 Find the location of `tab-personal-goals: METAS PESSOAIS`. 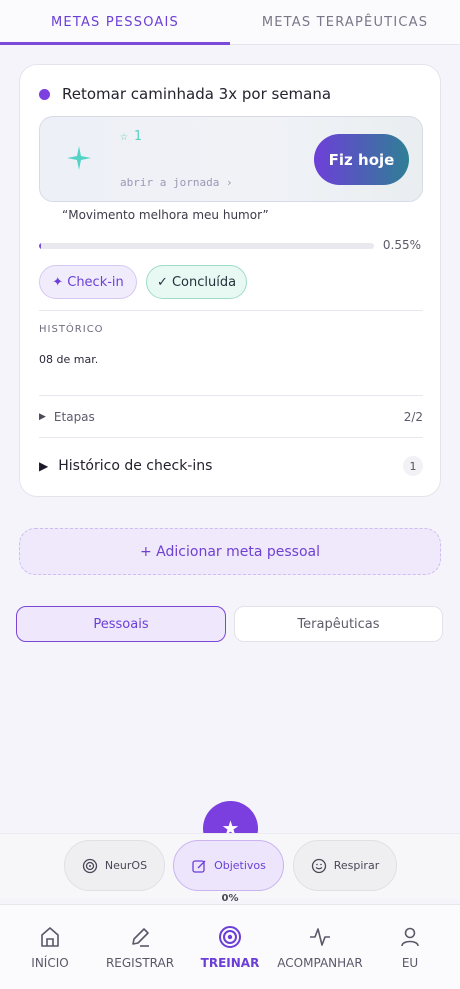

tab-personal-goals: METAS PESSOAIS is located at coordinates (115, 22).